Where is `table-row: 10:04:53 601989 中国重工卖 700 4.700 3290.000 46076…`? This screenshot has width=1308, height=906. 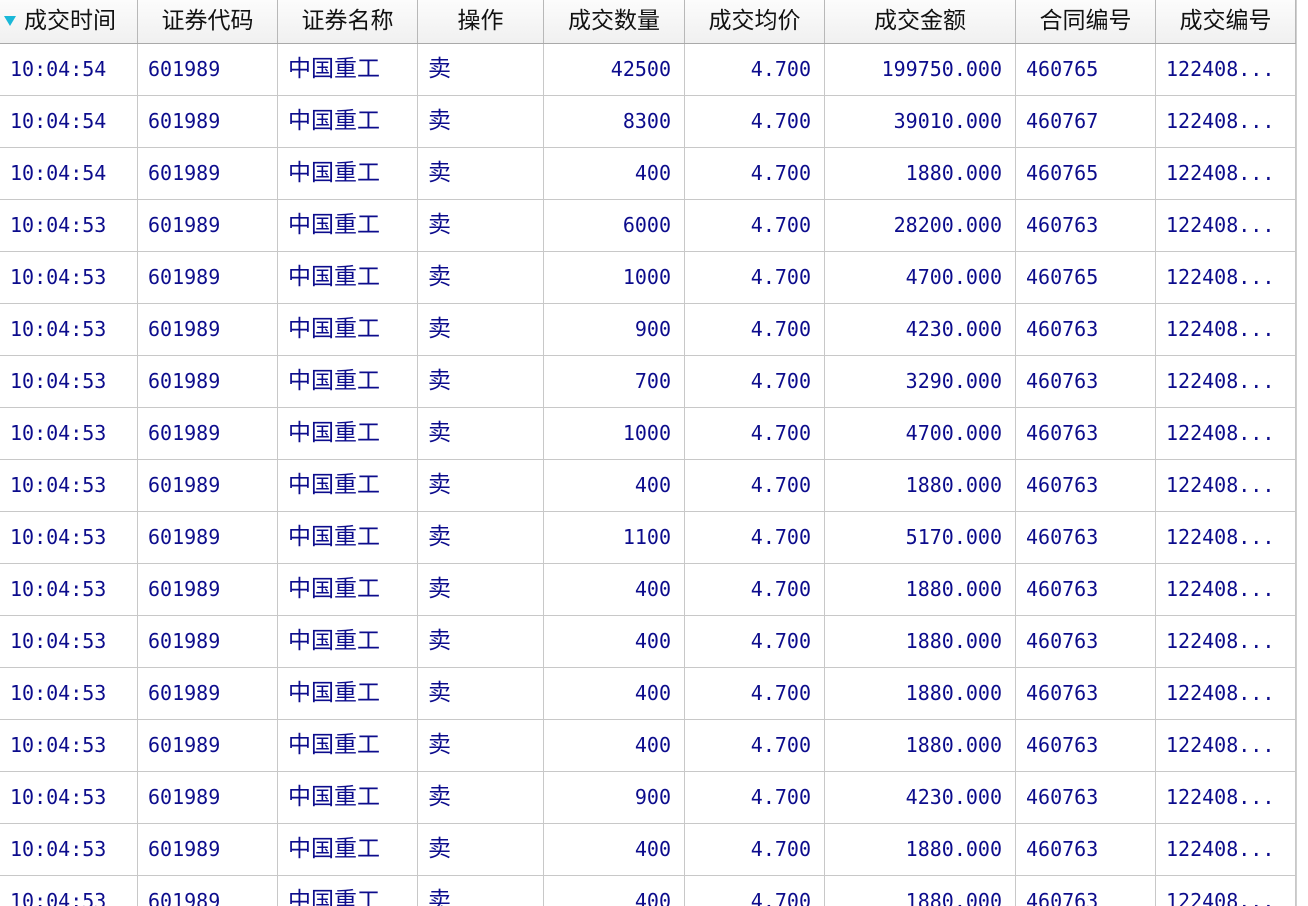
table-row: 10:04:53 601989 中国重工卖 700 4.700 3290.000 46076… is located at coordinates (648, 382).